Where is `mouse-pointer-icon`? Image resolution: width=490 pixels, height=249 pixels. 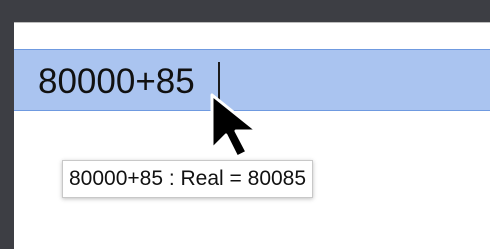 mouse-pointer-icon is located at coordinates (234, 126).